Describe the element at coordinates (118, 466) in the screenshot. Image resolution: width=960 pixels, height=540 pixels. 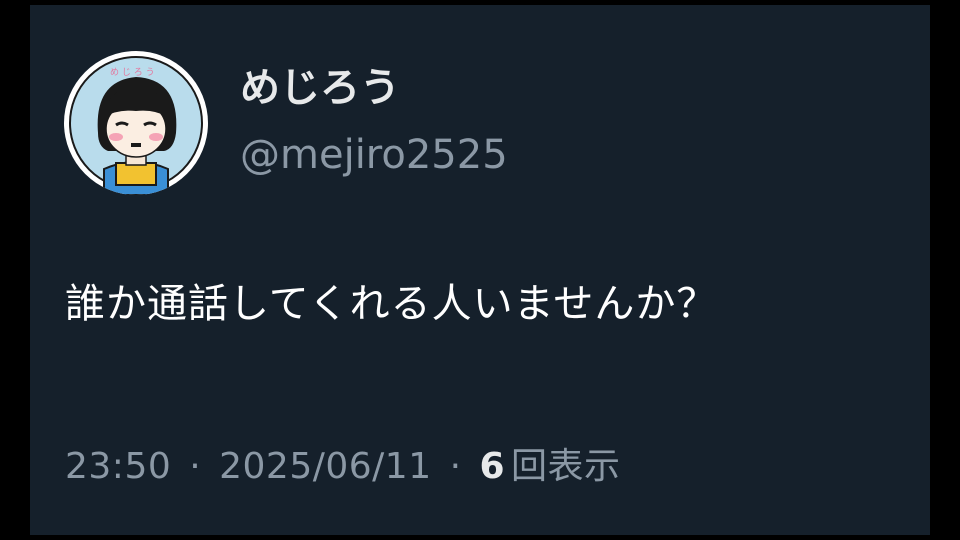
I see `tweet-time: 23:50` at that location.